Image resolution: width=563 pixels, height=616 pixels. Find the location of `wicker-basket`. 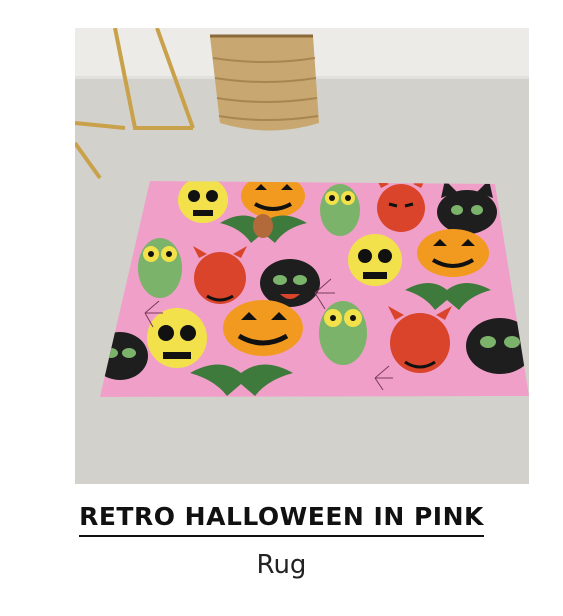

wicker-basket is located at coordinates (264, 82).